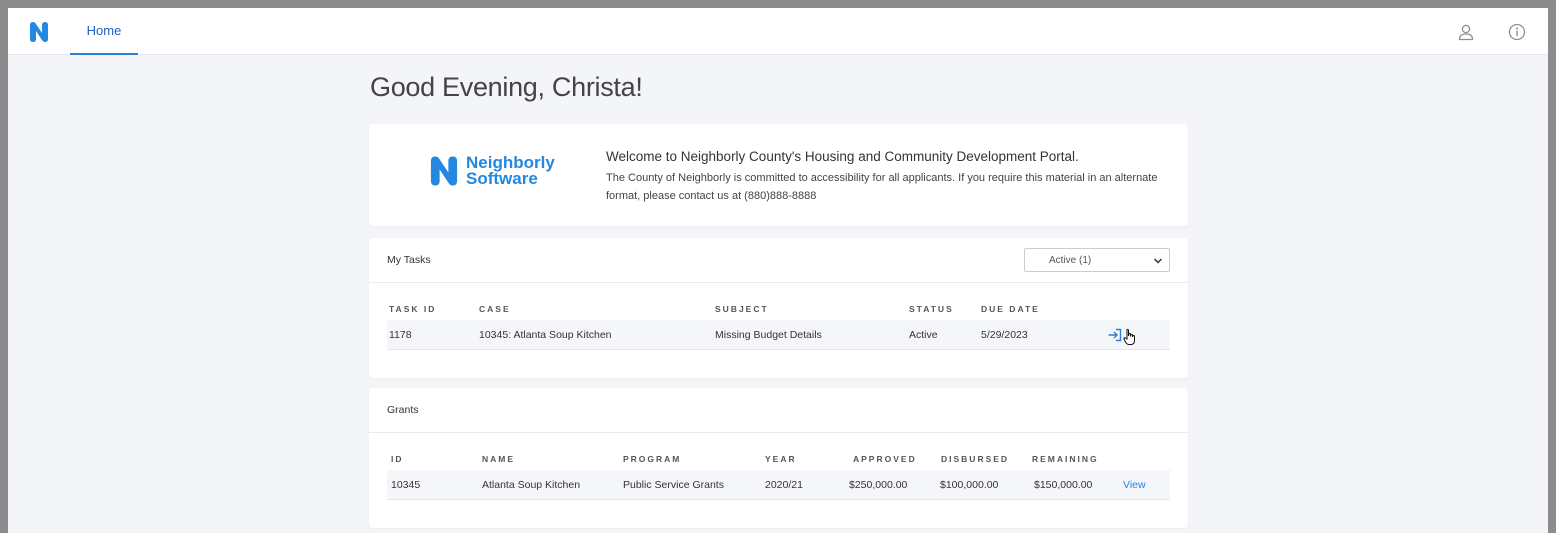  I want to click on col-due-date: DUE DATE, so click(1010, 309).